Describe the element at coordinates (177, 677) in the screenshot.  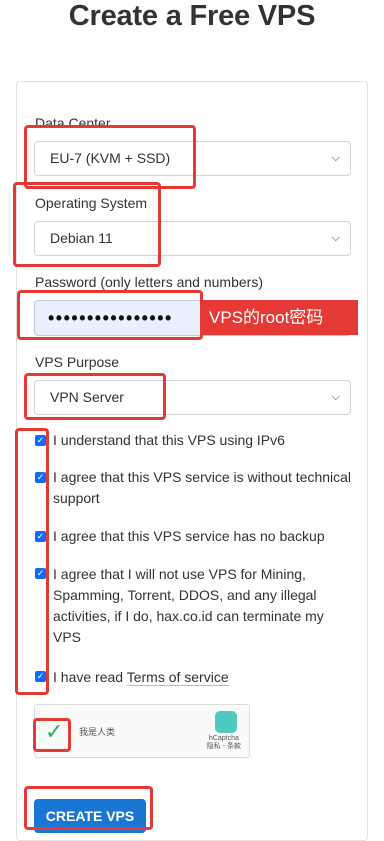
I see `tos-link: Terms of service` at that location.